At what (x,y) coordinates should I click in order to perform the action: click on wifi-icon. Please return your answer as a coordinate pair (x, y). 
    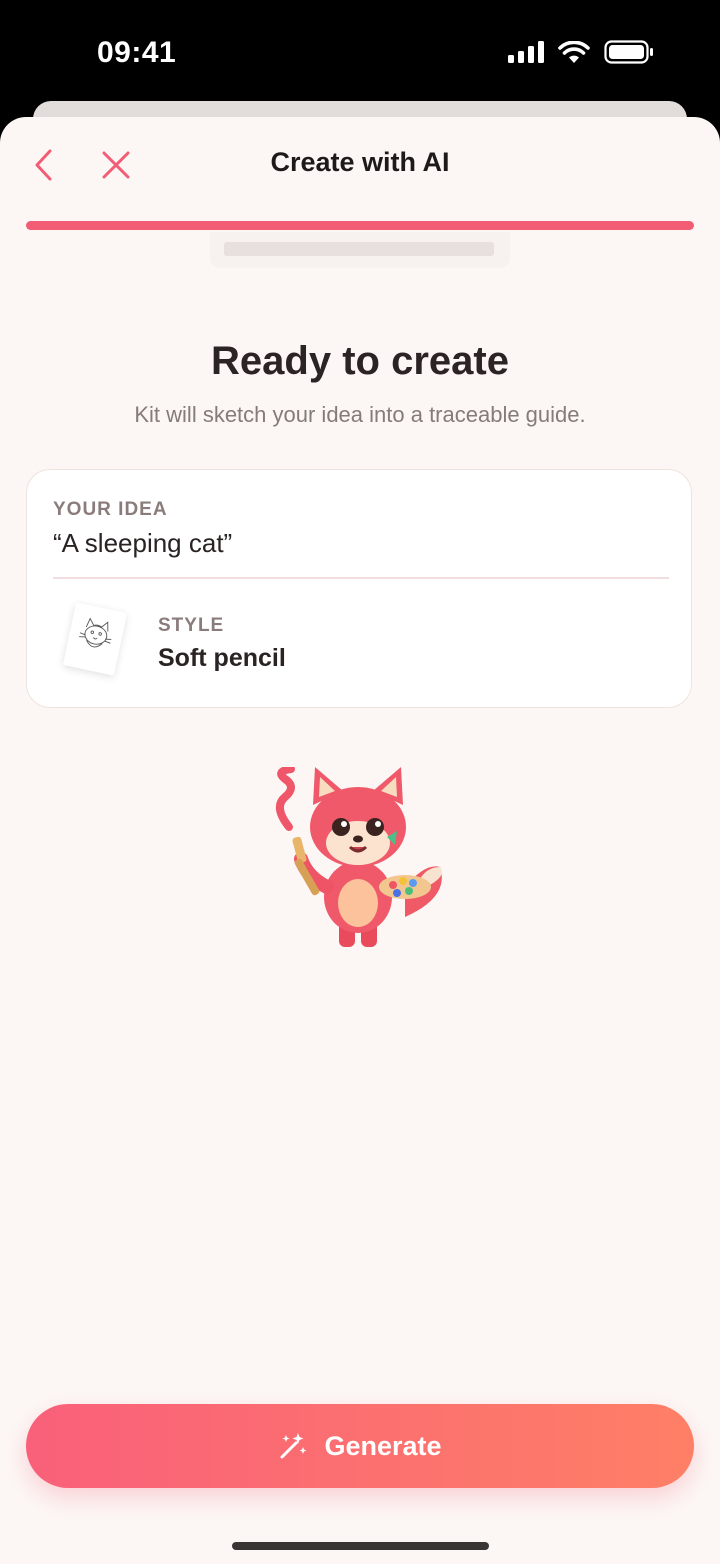
    Looking at the image, I should click on (574, 51).